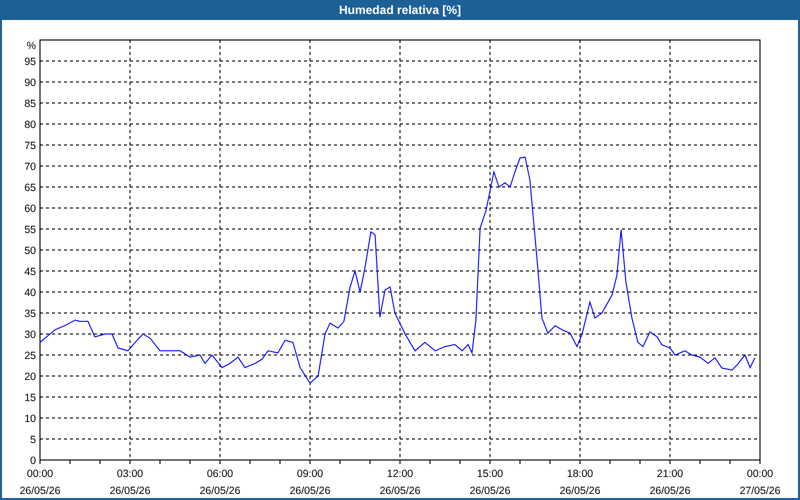  Describe the element at coordinates (670, 474) in the screenshot. I see `x-tick-time: 21:00` at that location.